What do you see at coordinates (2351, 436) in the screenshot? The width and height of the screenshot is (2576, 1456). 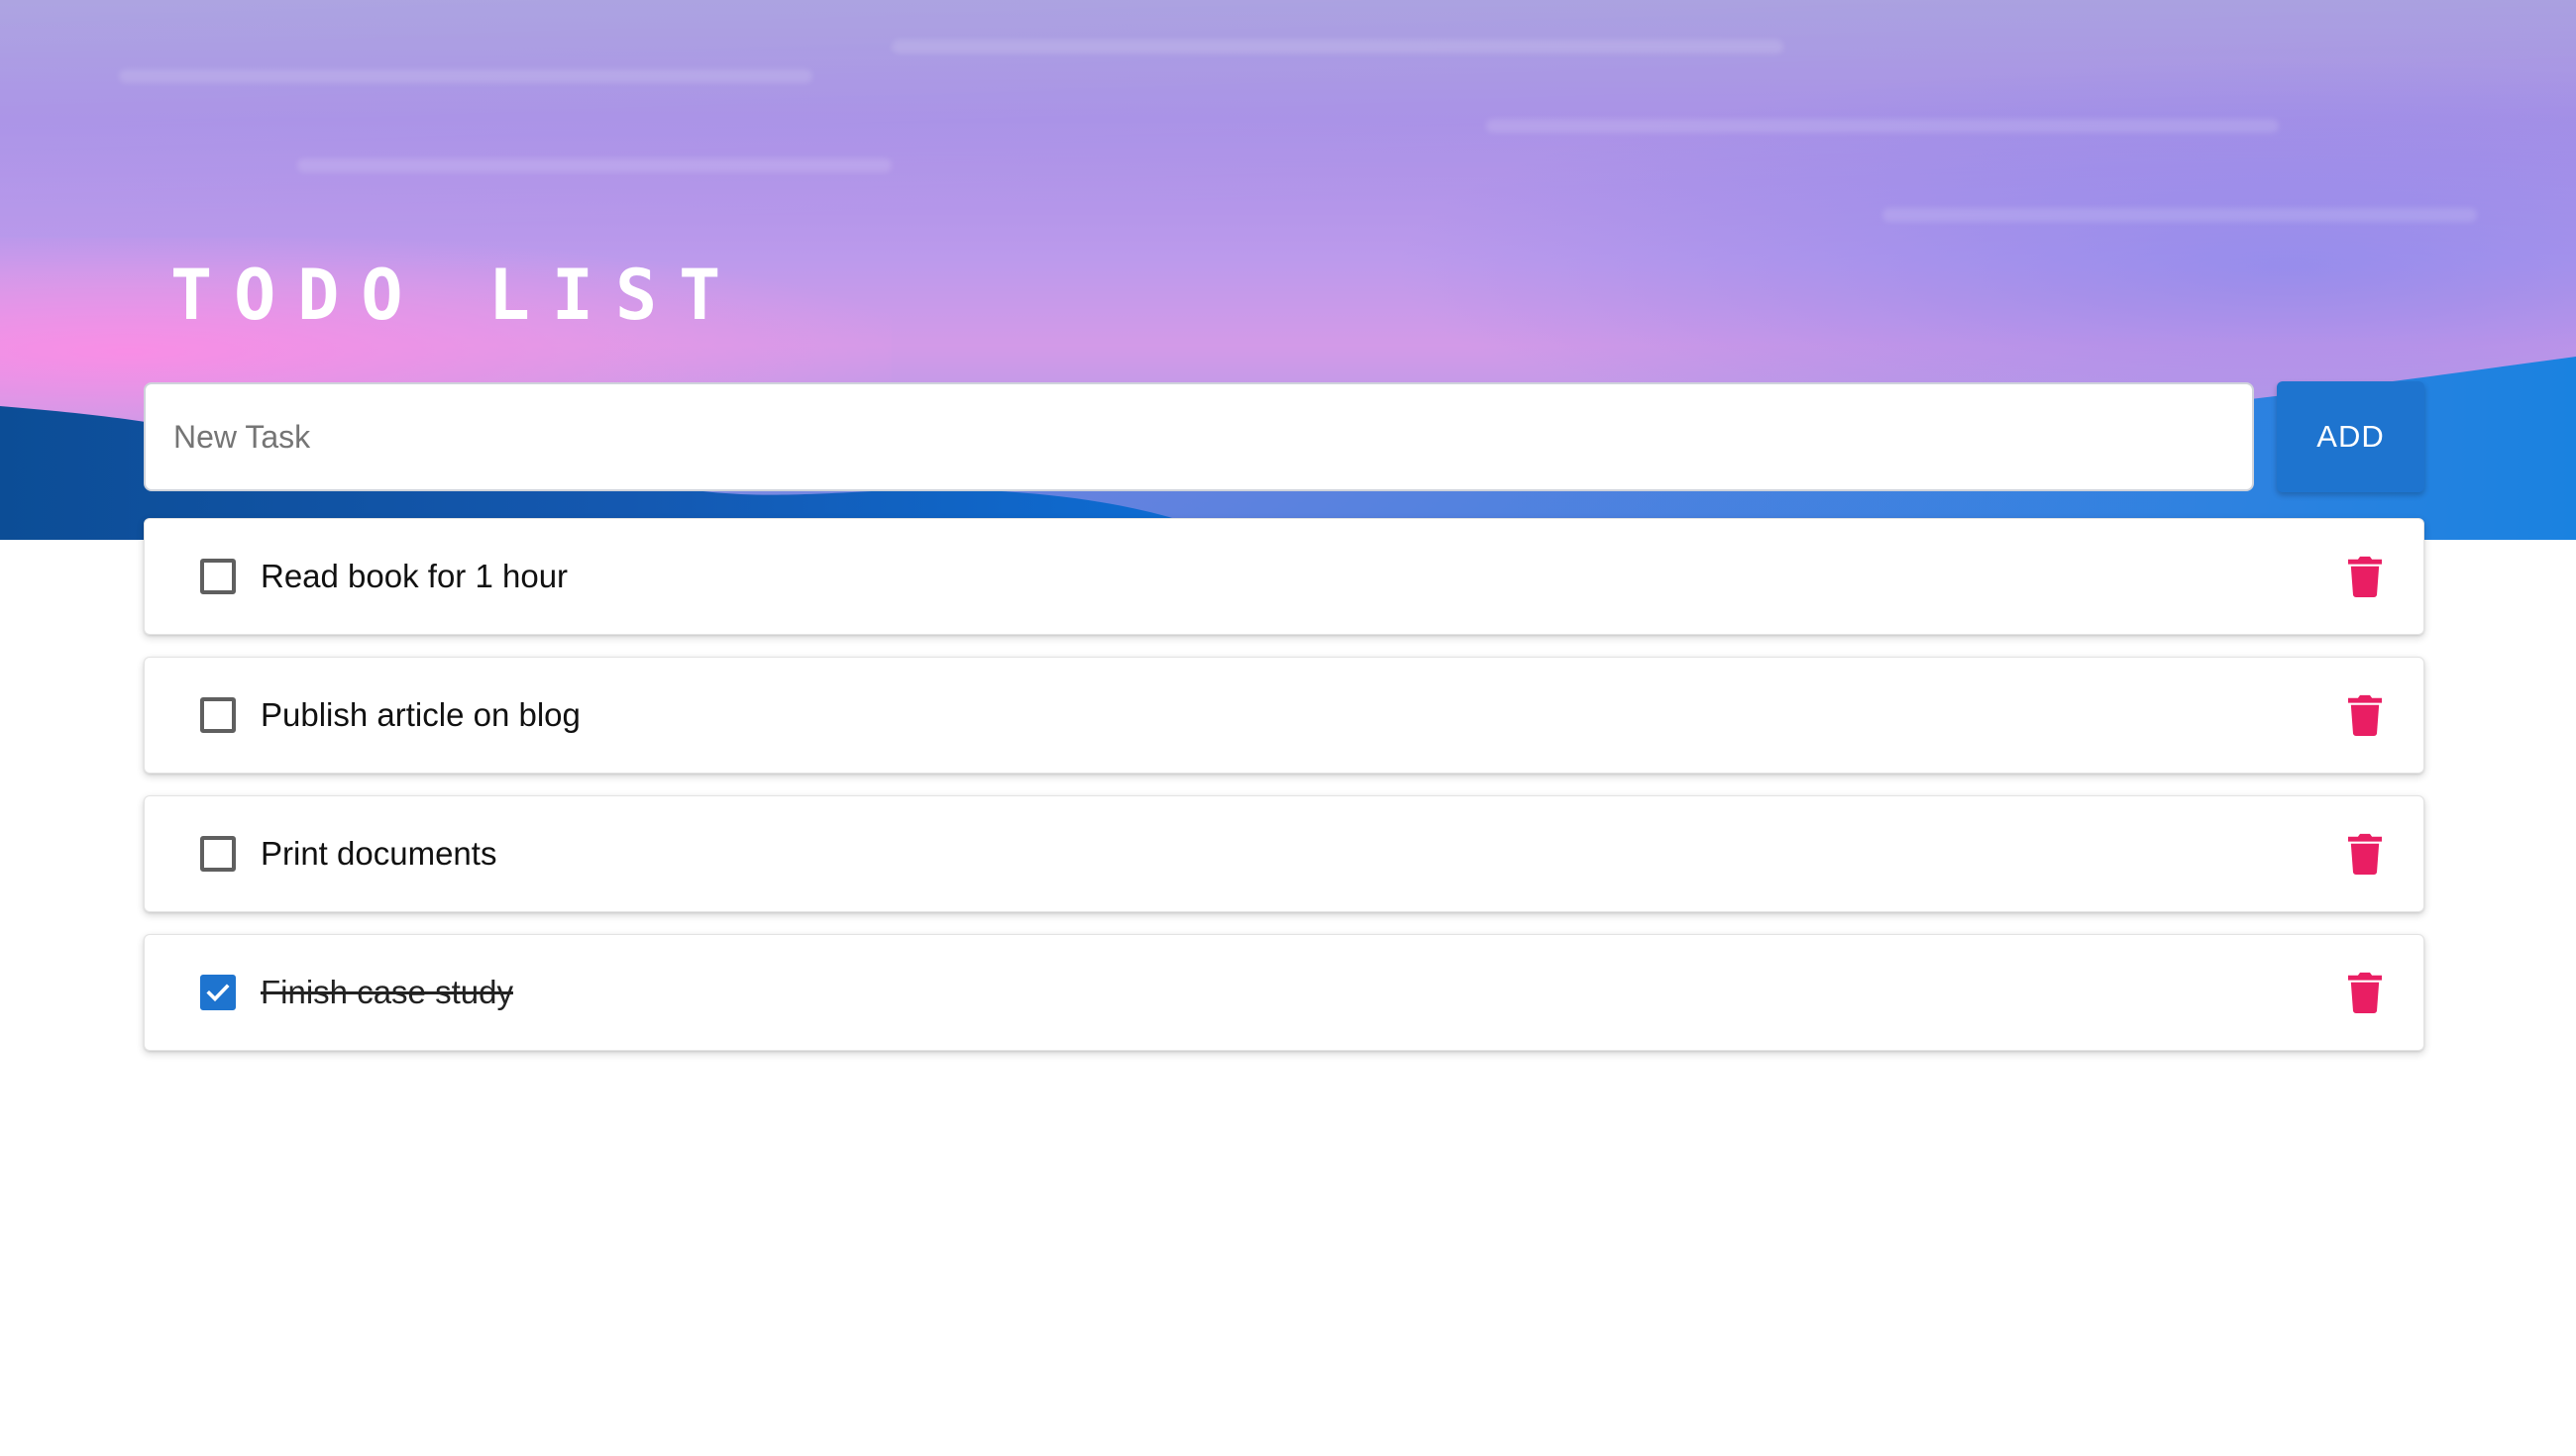 I see `add-button: ADD` at bounding box center [2351, 436].